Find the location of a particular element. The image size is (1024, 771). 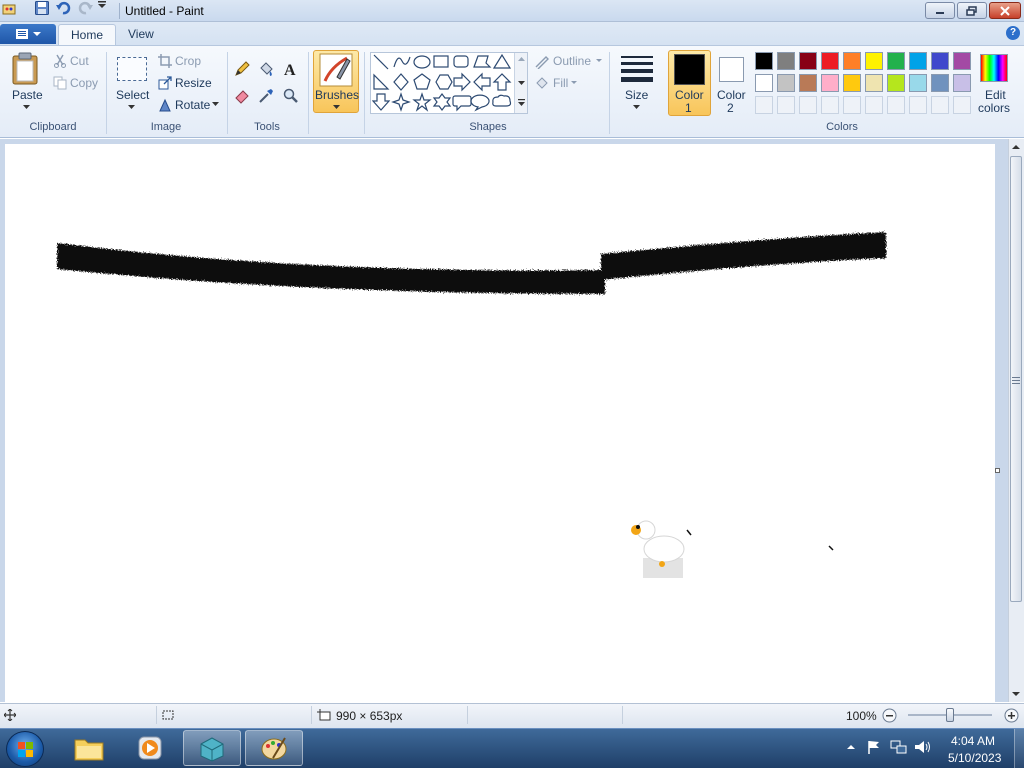

fill-dropdown-icon is located at coordinates (574, 83).